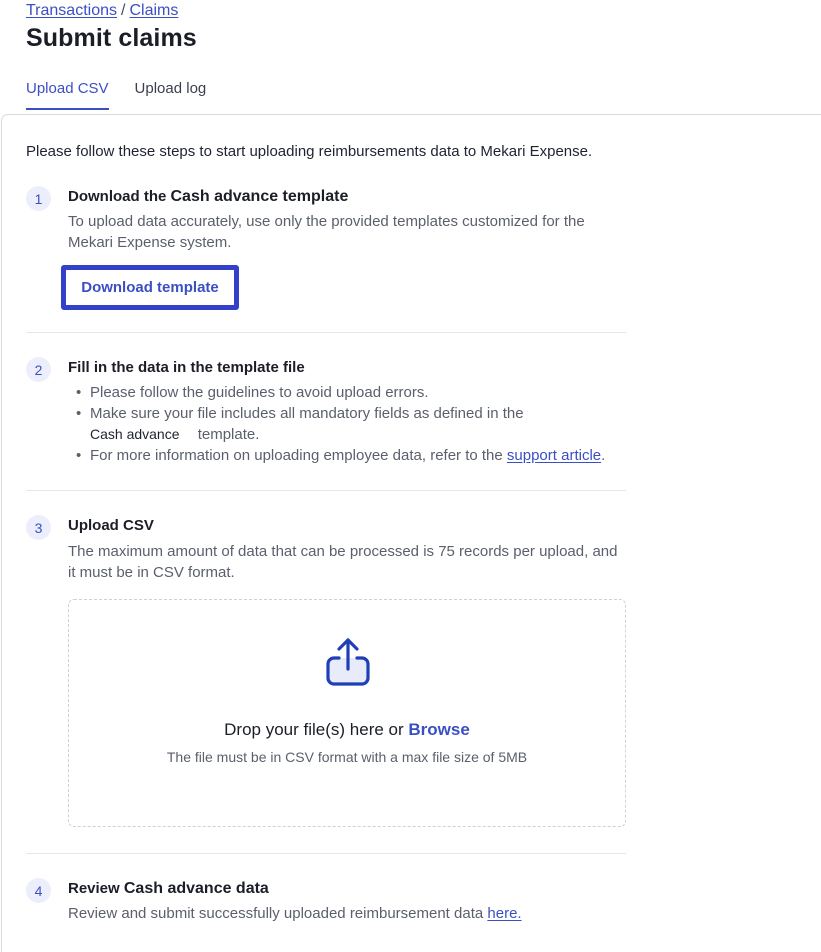 The height and width of the screenshot is (952, 821). Describe the element at coordinates (603, 455) in the screenshot. I see `guideline-period: .` at that location.